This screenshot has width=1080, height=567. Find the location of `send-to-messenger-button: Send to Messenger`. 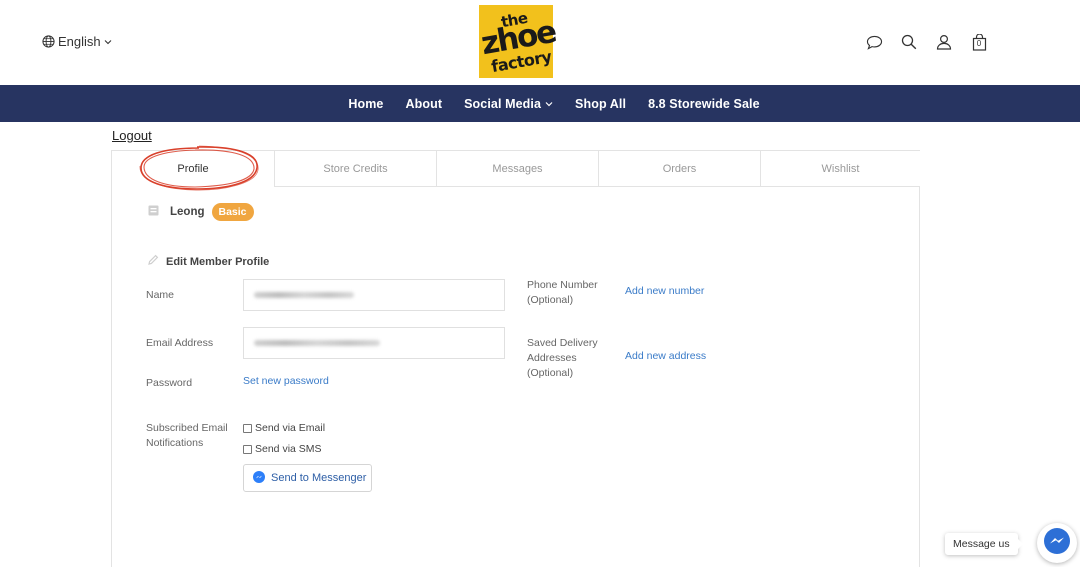

send-to-messenger-button: Send to Messenger is located at coordinates (307, 478).